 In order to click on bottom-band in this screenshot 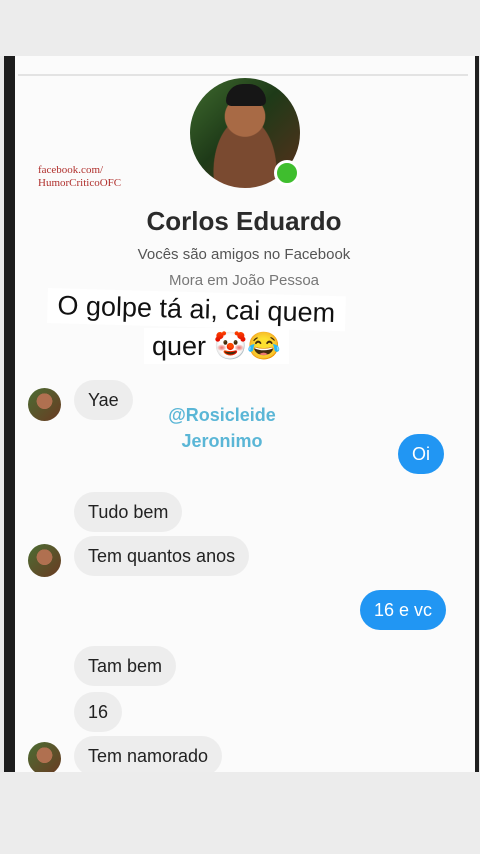, I will do `click(240, 813)`.